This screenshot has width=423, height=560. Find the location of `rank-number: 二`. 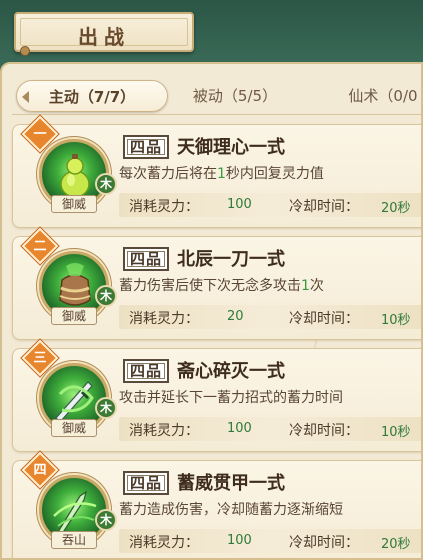

rank-number: 二 is located at coordinates (40, 246).